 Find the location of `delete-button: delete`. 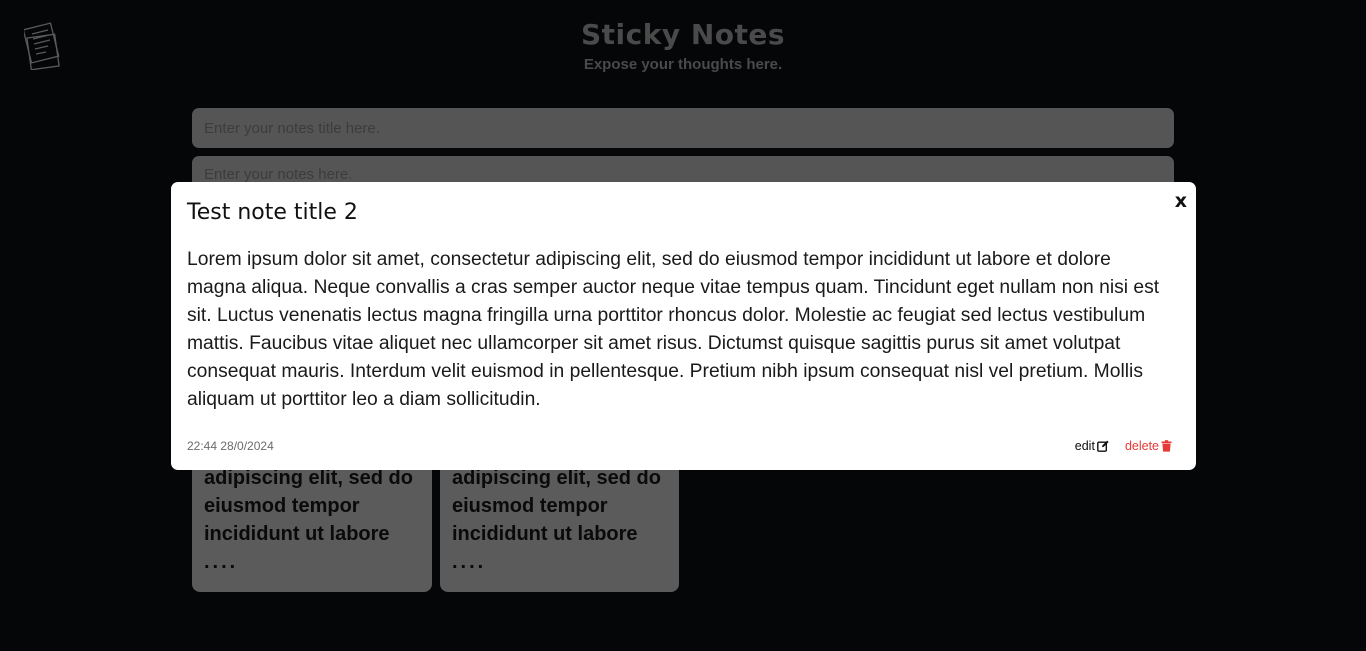

delete-button: delete is located at coordinates (1148, 446).